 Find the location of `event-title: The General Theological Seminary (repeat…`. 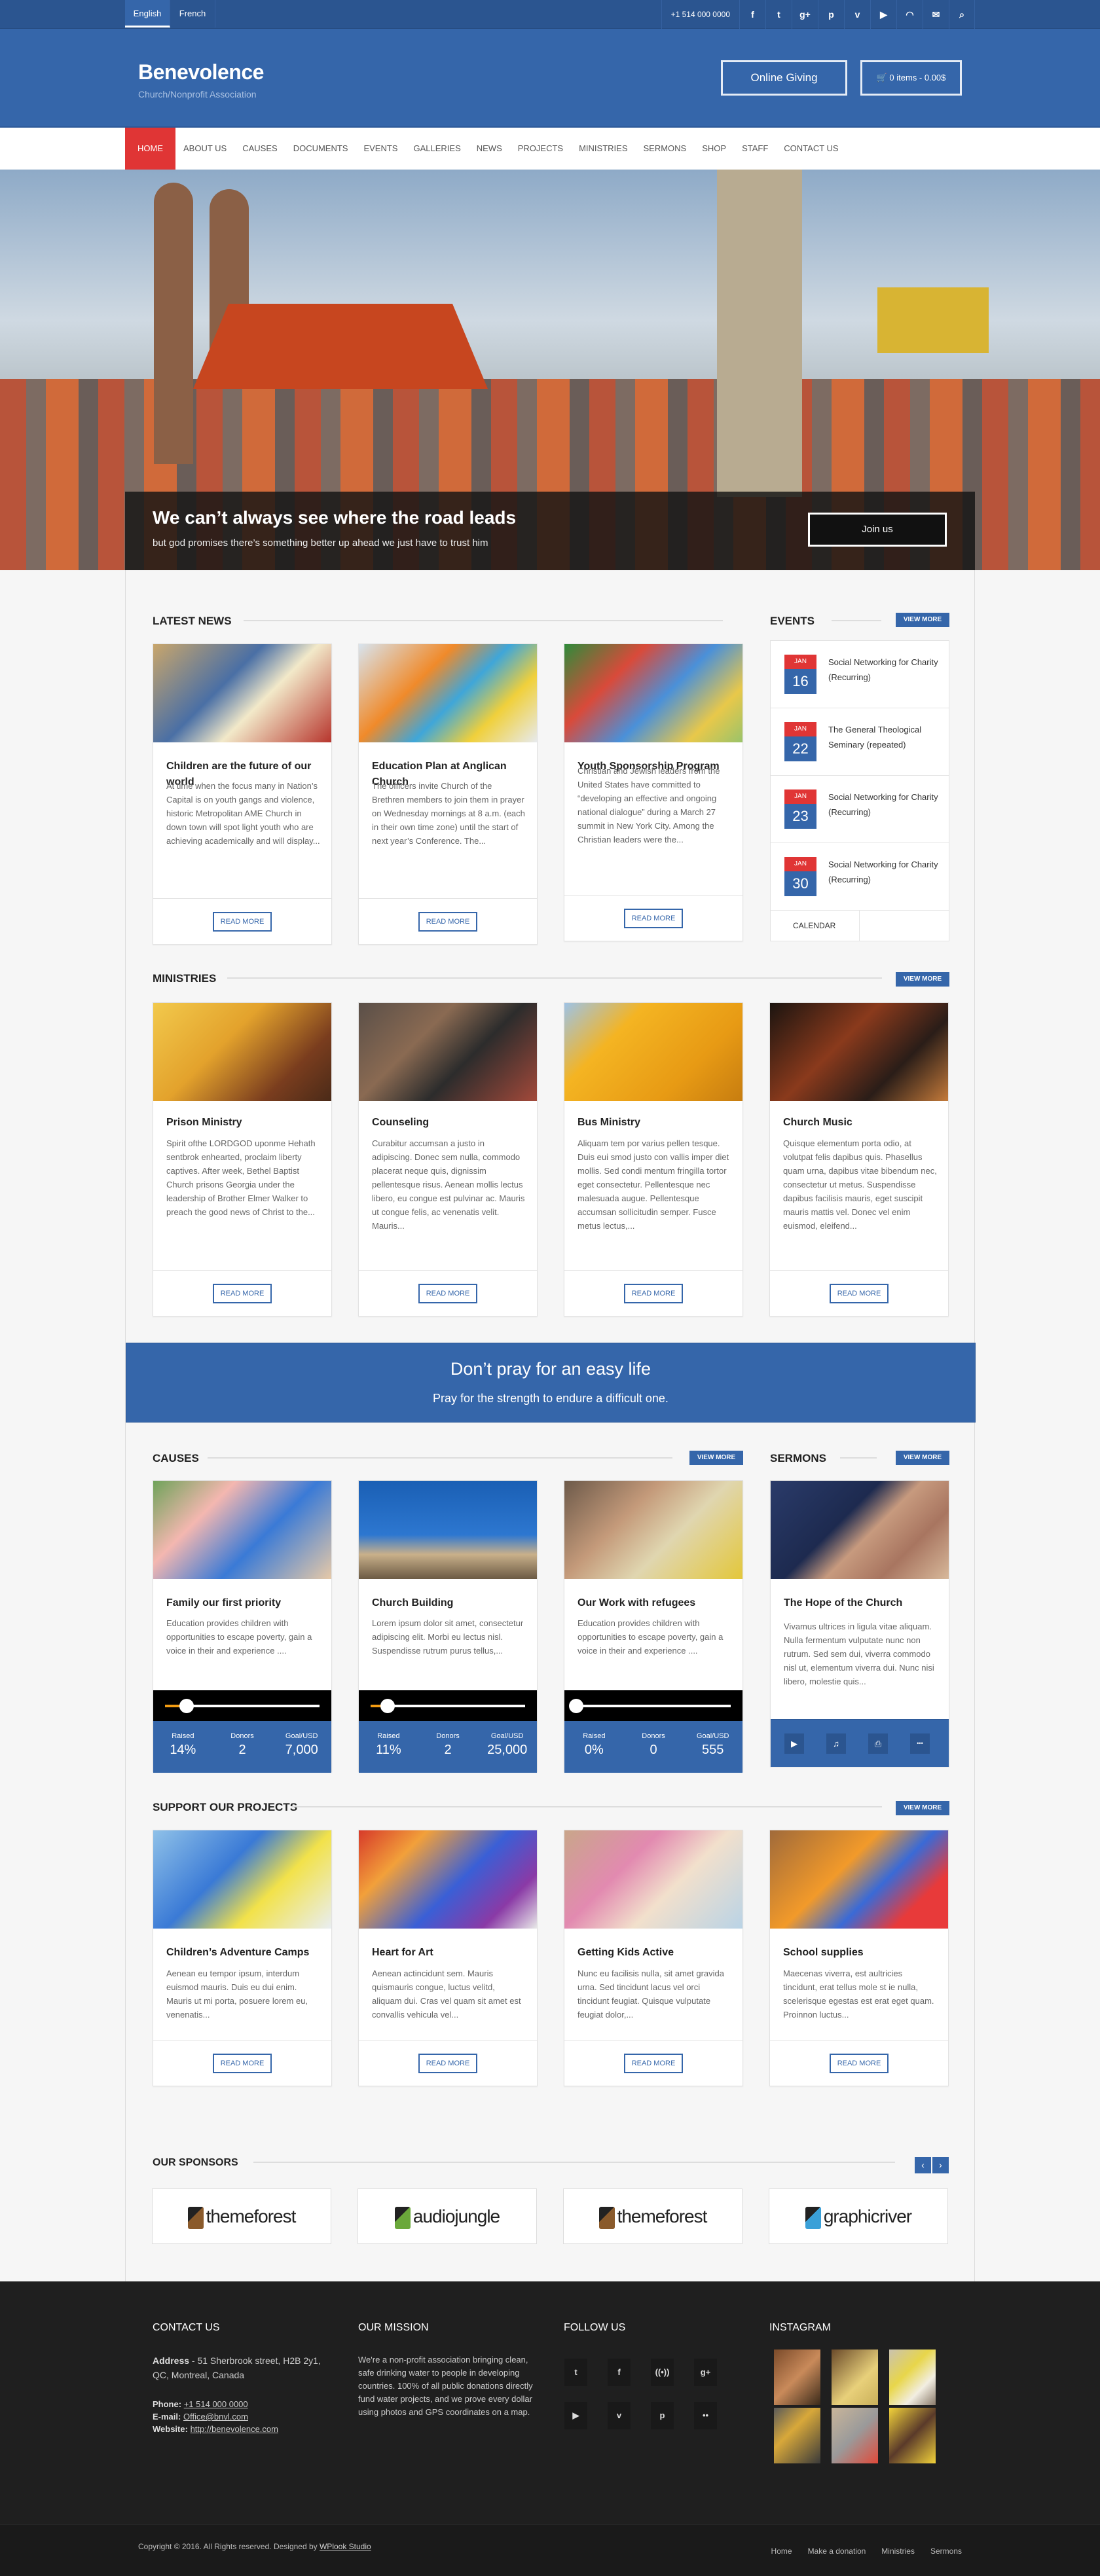

event-title: The General Theological Seminary (repeat… is located at coordinates (885, 737).